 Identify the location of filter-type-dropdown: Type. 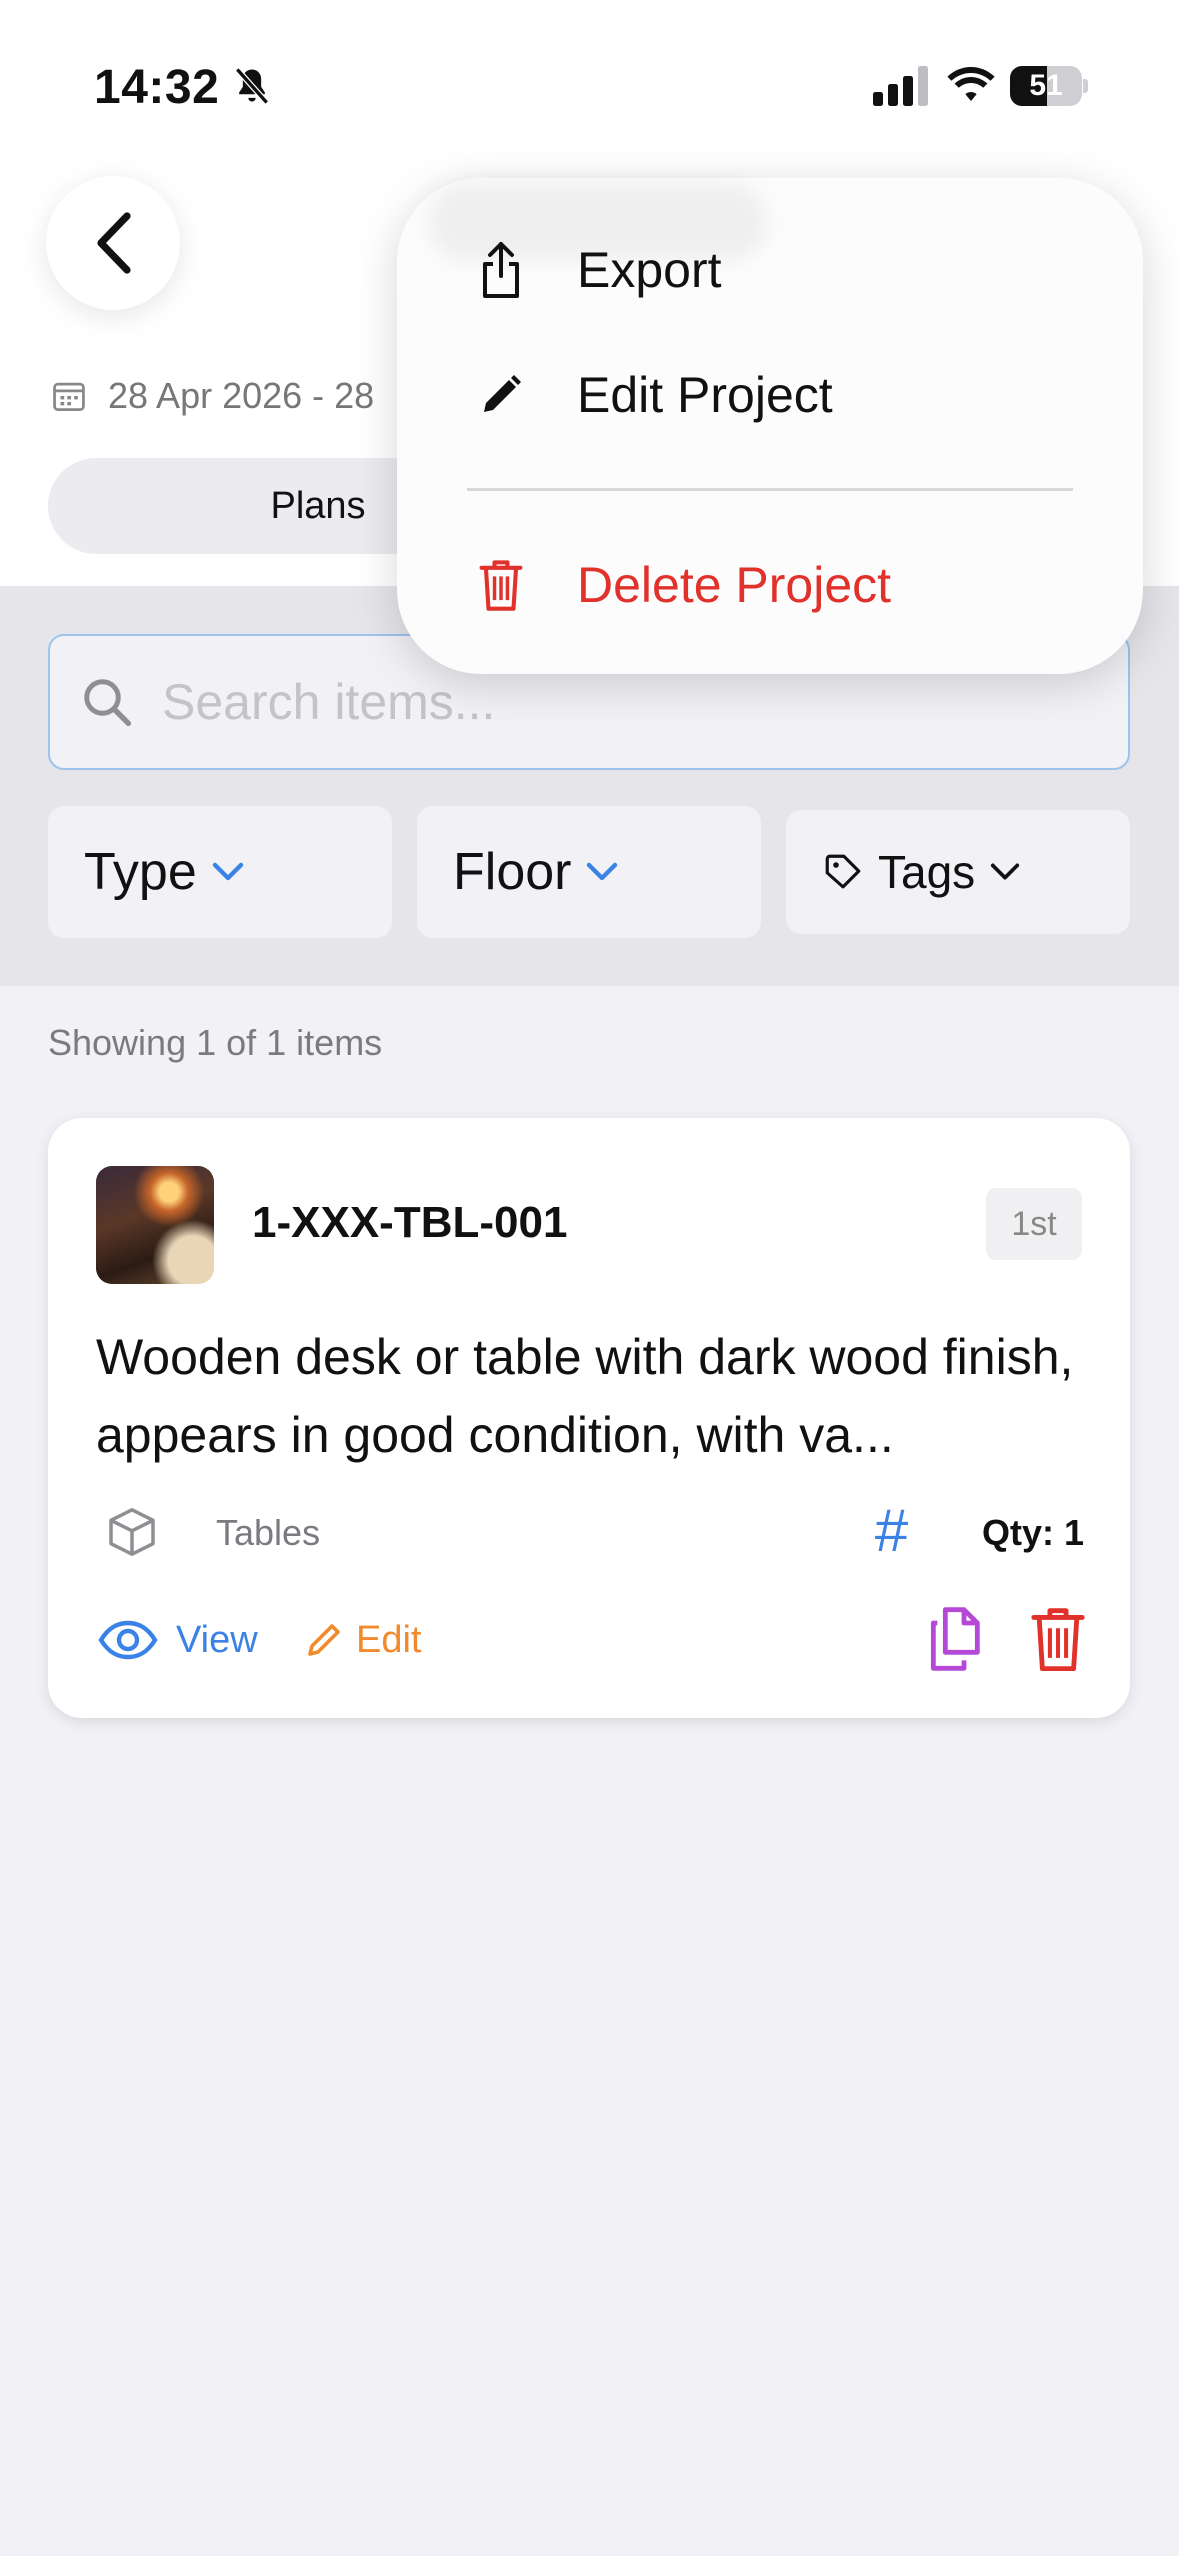
(220, 872).